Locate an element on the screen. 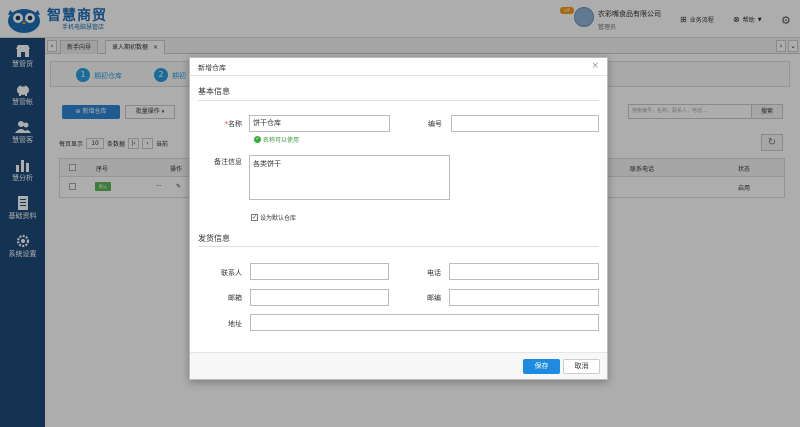 The image size is (800, 427). name-valid-hint: ✓ 名称可以使用 is located at coordinates (276, 139).